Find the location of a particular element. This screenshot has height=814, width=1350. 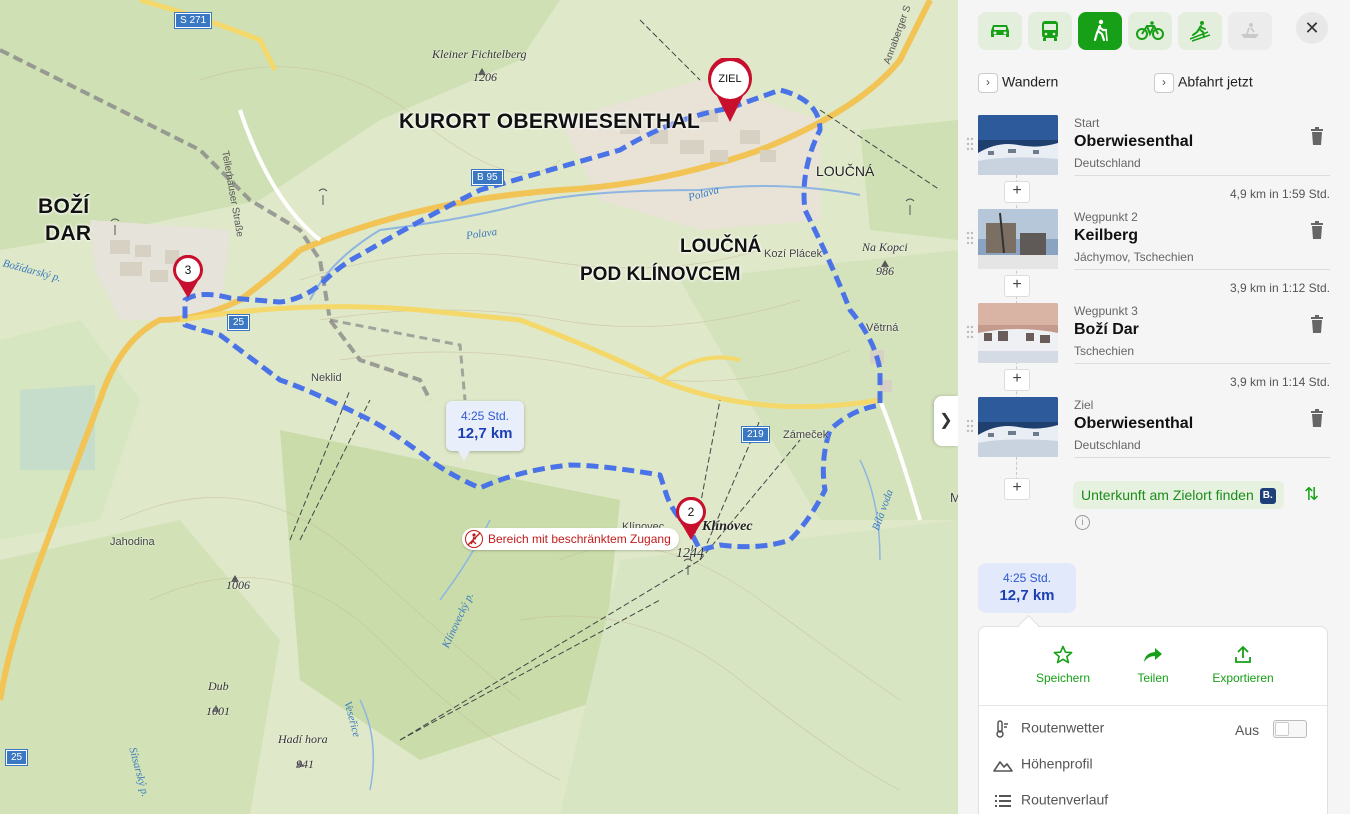

departure-label: Abfahrt jetzt is located at coordinates (1215, 81).